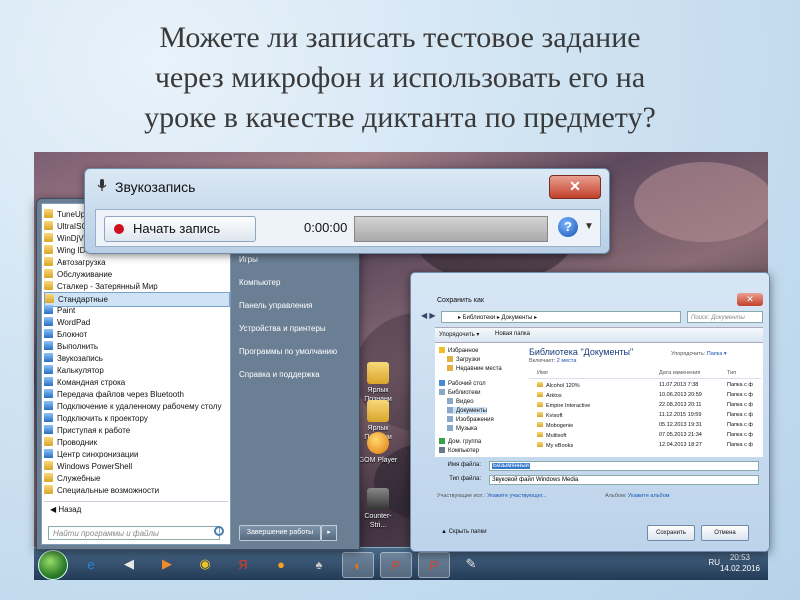 Image resolution: width=800 pixels, height=600 pixels. Describe the element at coordinates (463, 359) in the screenshot. I see `nav-item: Загрузки` at that location.